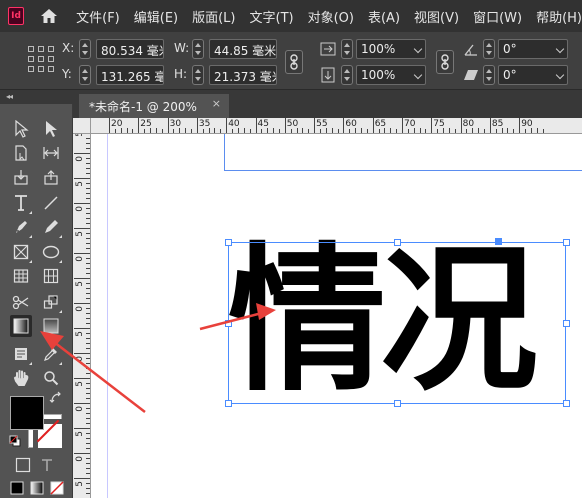 The image size is (582, 498). Describe the element at coordinates (51, 276) in the screenshot. I see `grid-tool-icon` at that location.